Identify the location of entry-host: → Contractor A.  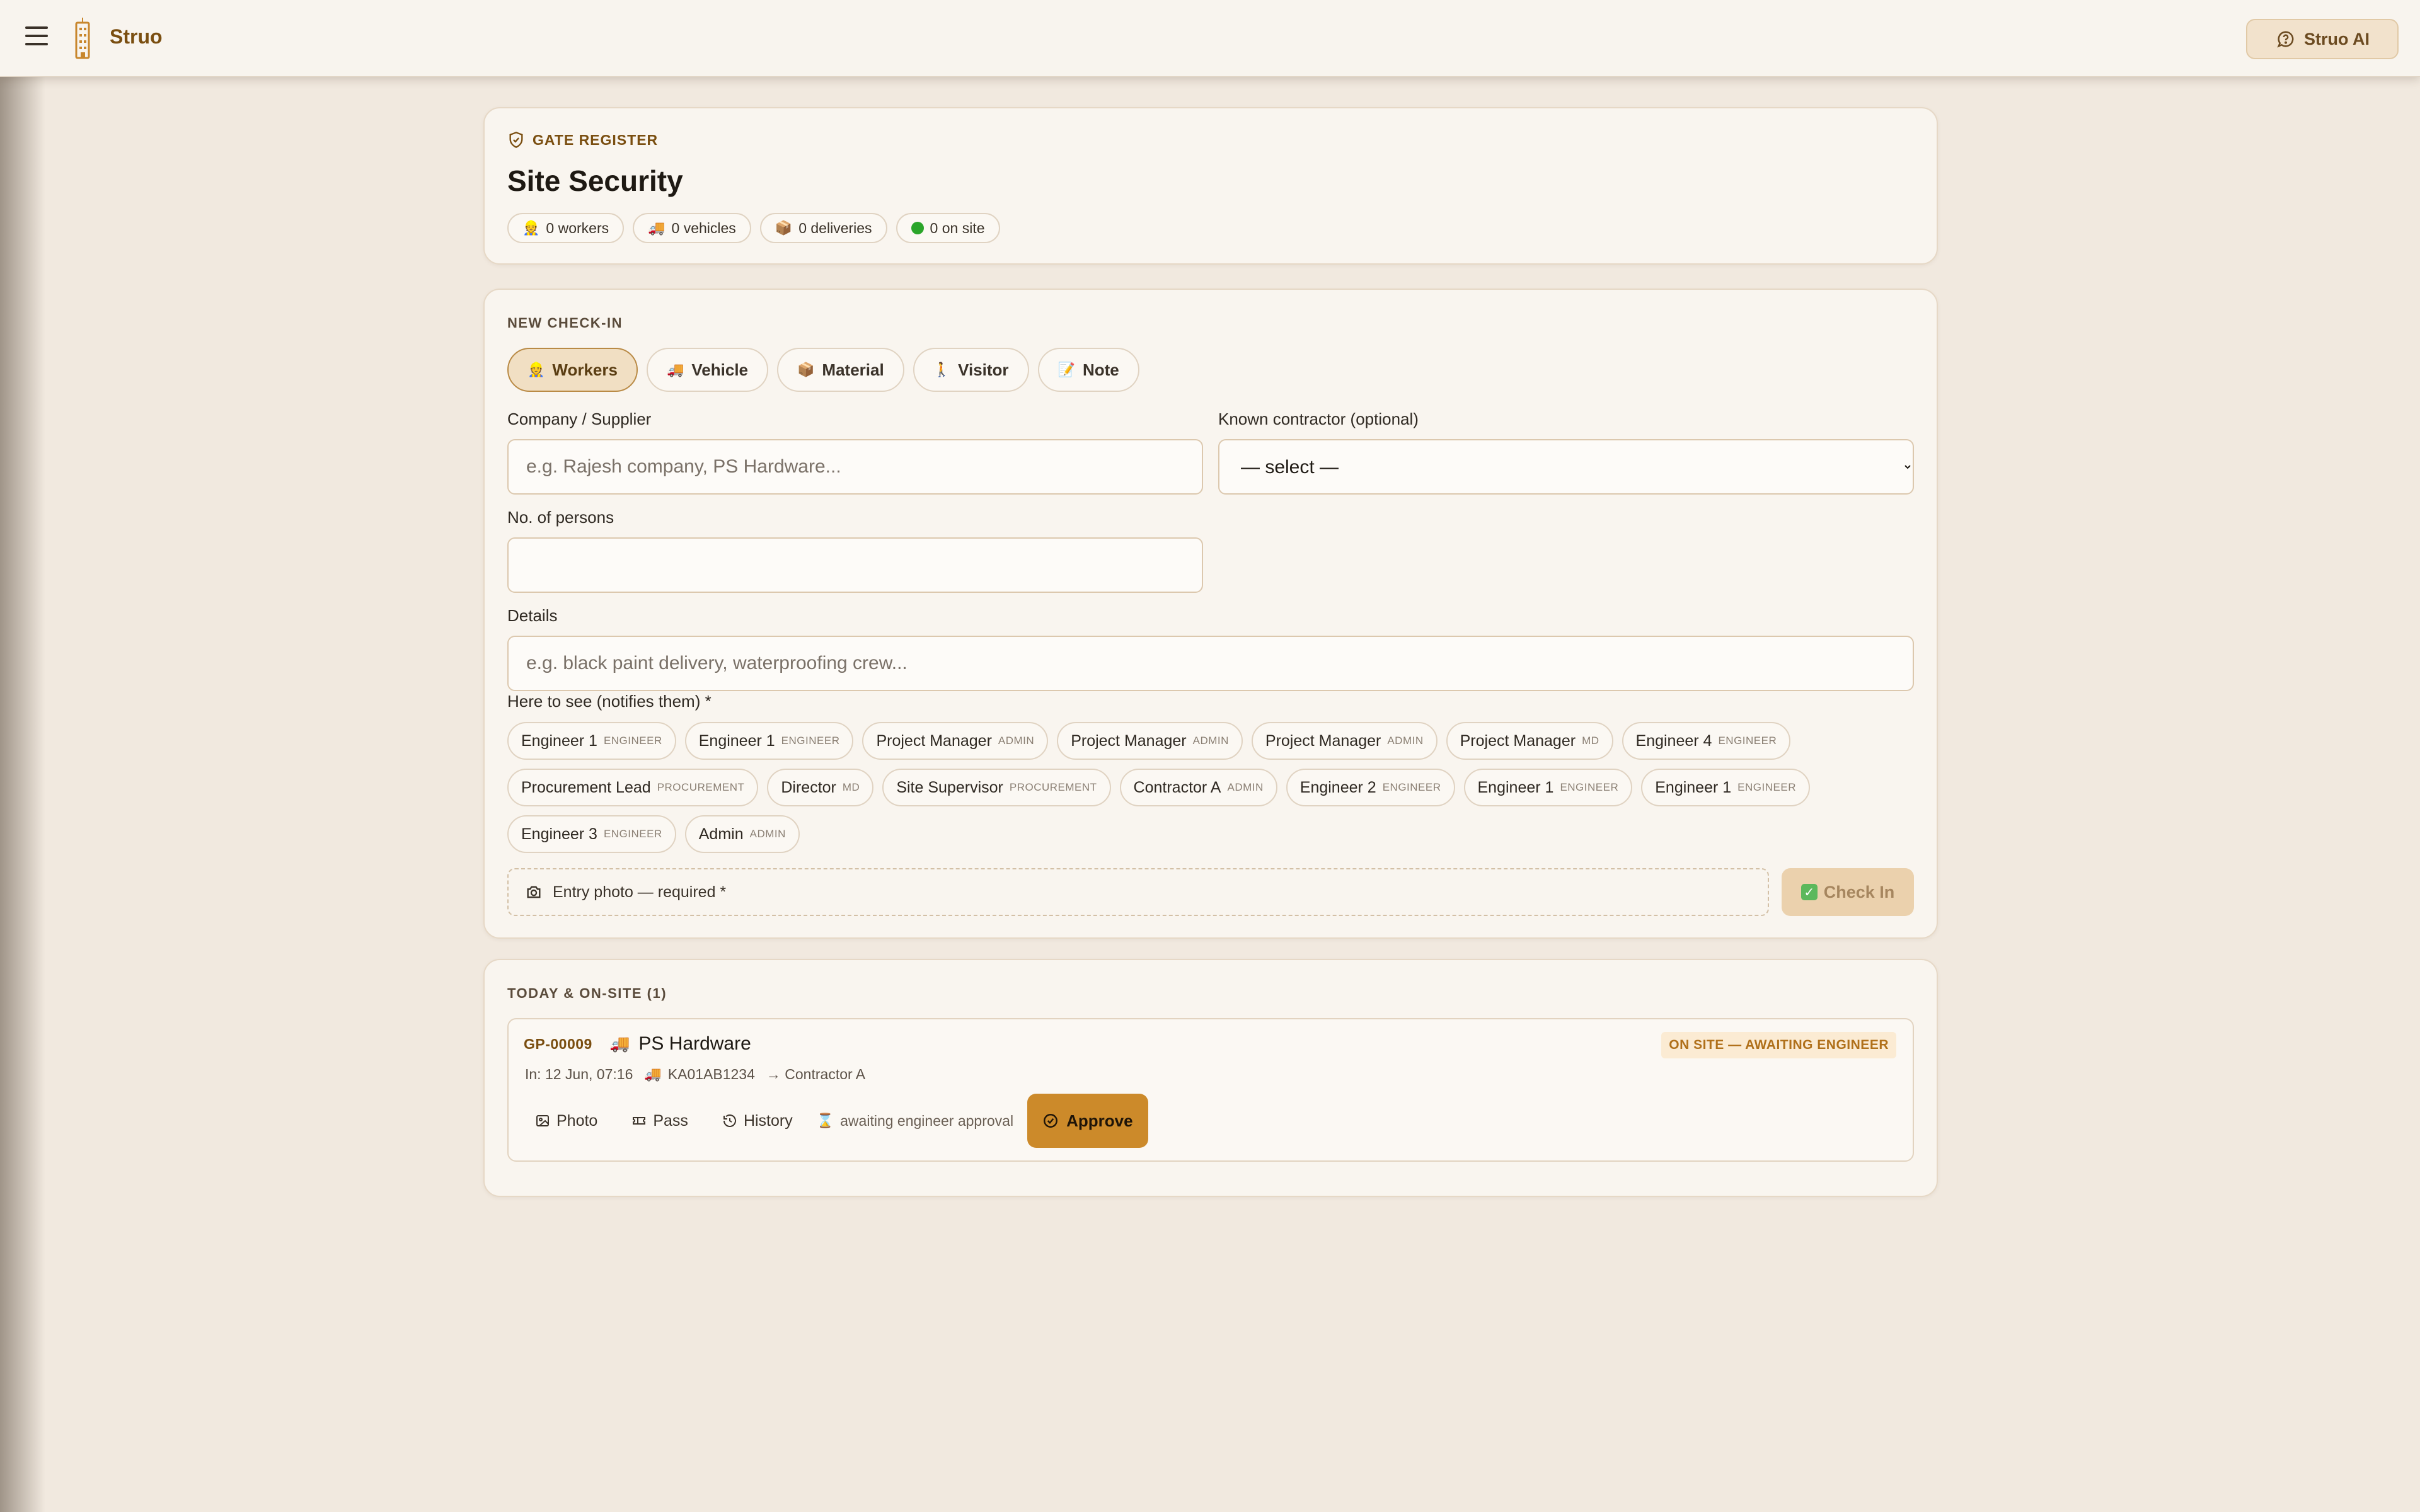
(816, 1074).